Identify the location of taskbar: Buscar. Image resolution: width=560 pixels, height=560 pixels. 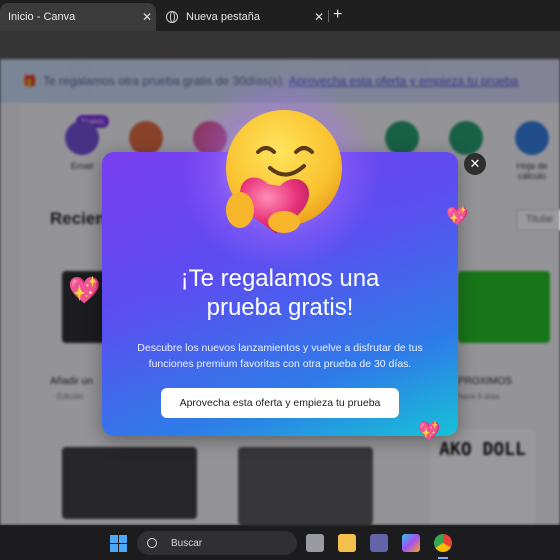
(280, 542).